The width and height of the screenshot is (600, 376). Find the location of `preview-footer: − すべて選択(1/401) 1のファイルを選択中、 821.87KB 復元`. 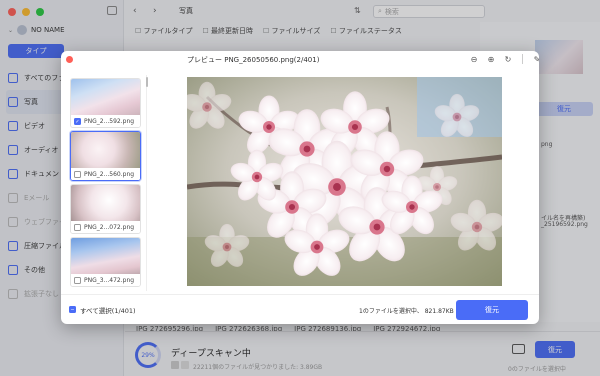

preview-footer: − すべて選択(1/401) 1のファイルを選択中、 821.87KB 復元 is located at coordinates (300, 309).